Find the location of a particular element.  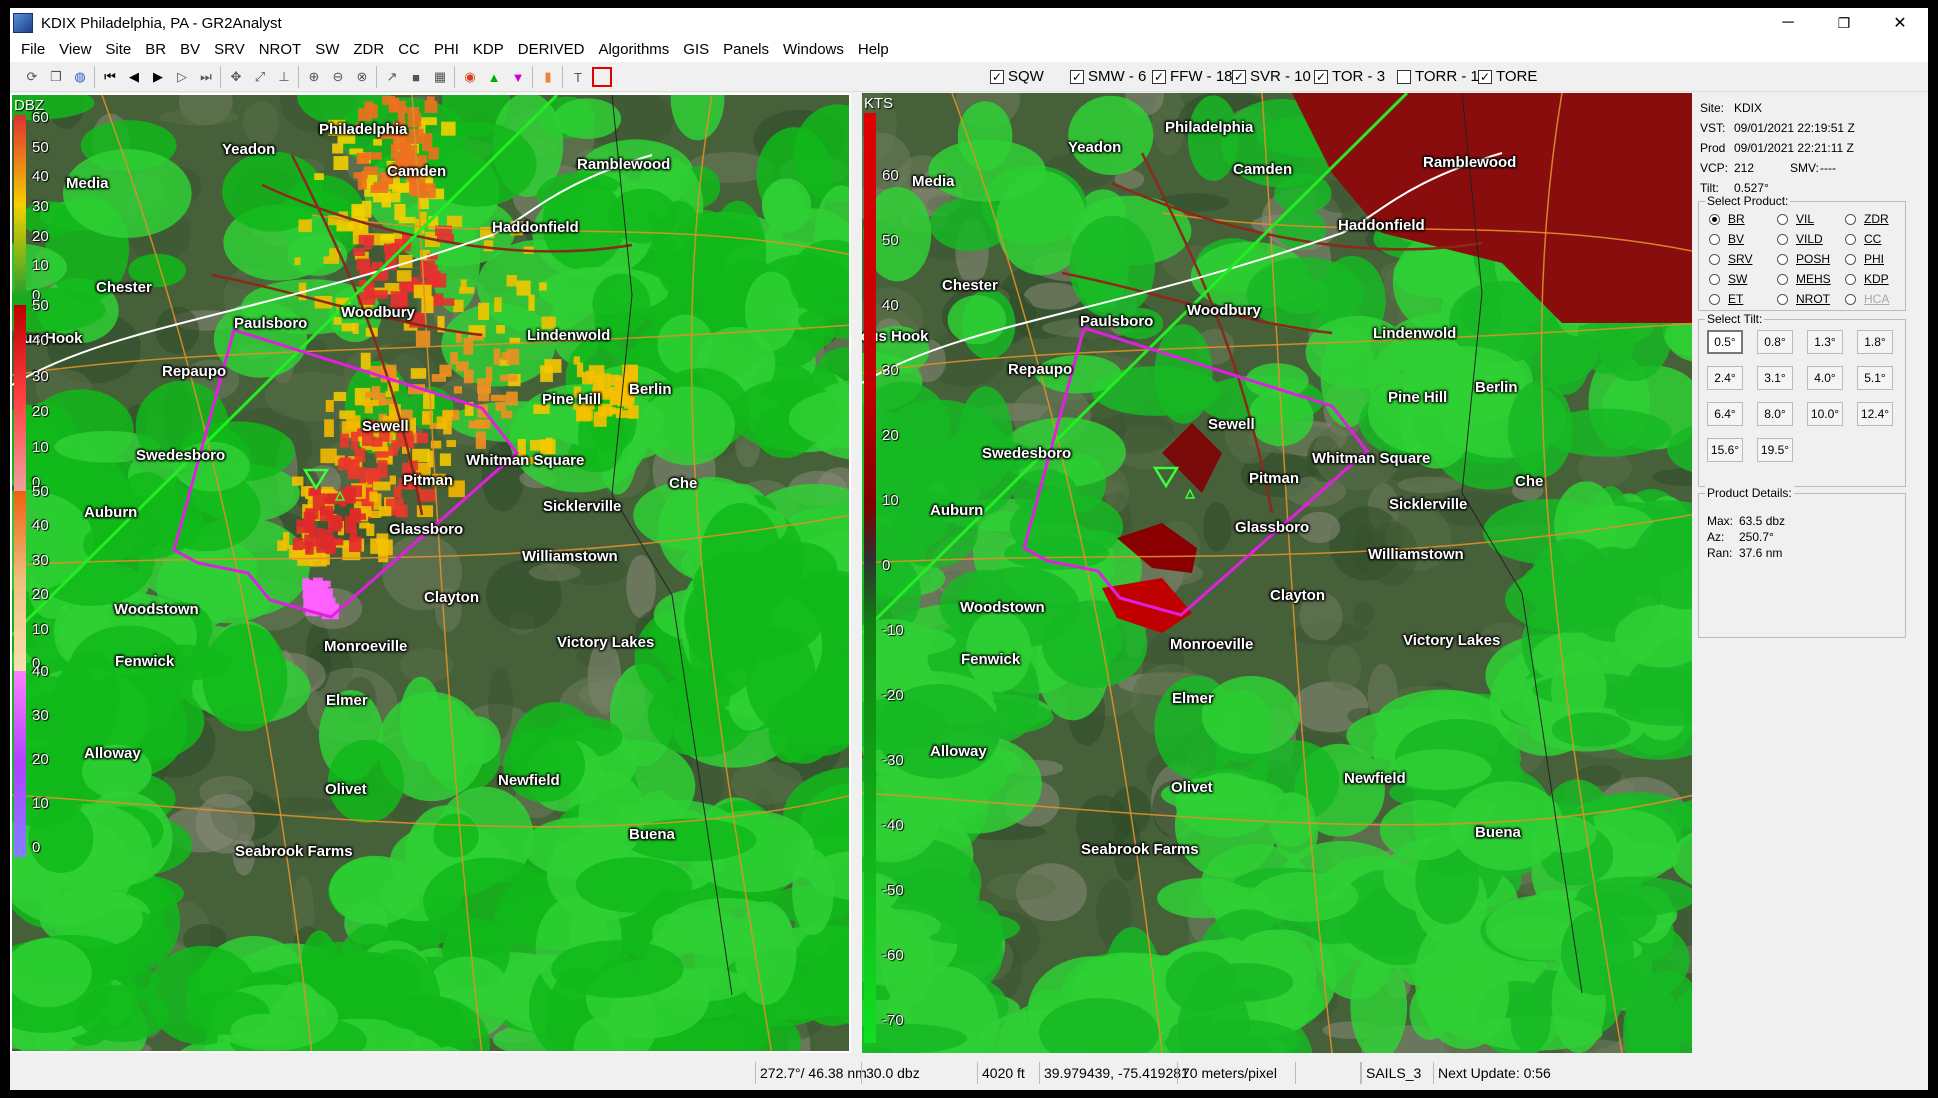

product-radio-posh: POSH is located at coordinates (1803, 259).